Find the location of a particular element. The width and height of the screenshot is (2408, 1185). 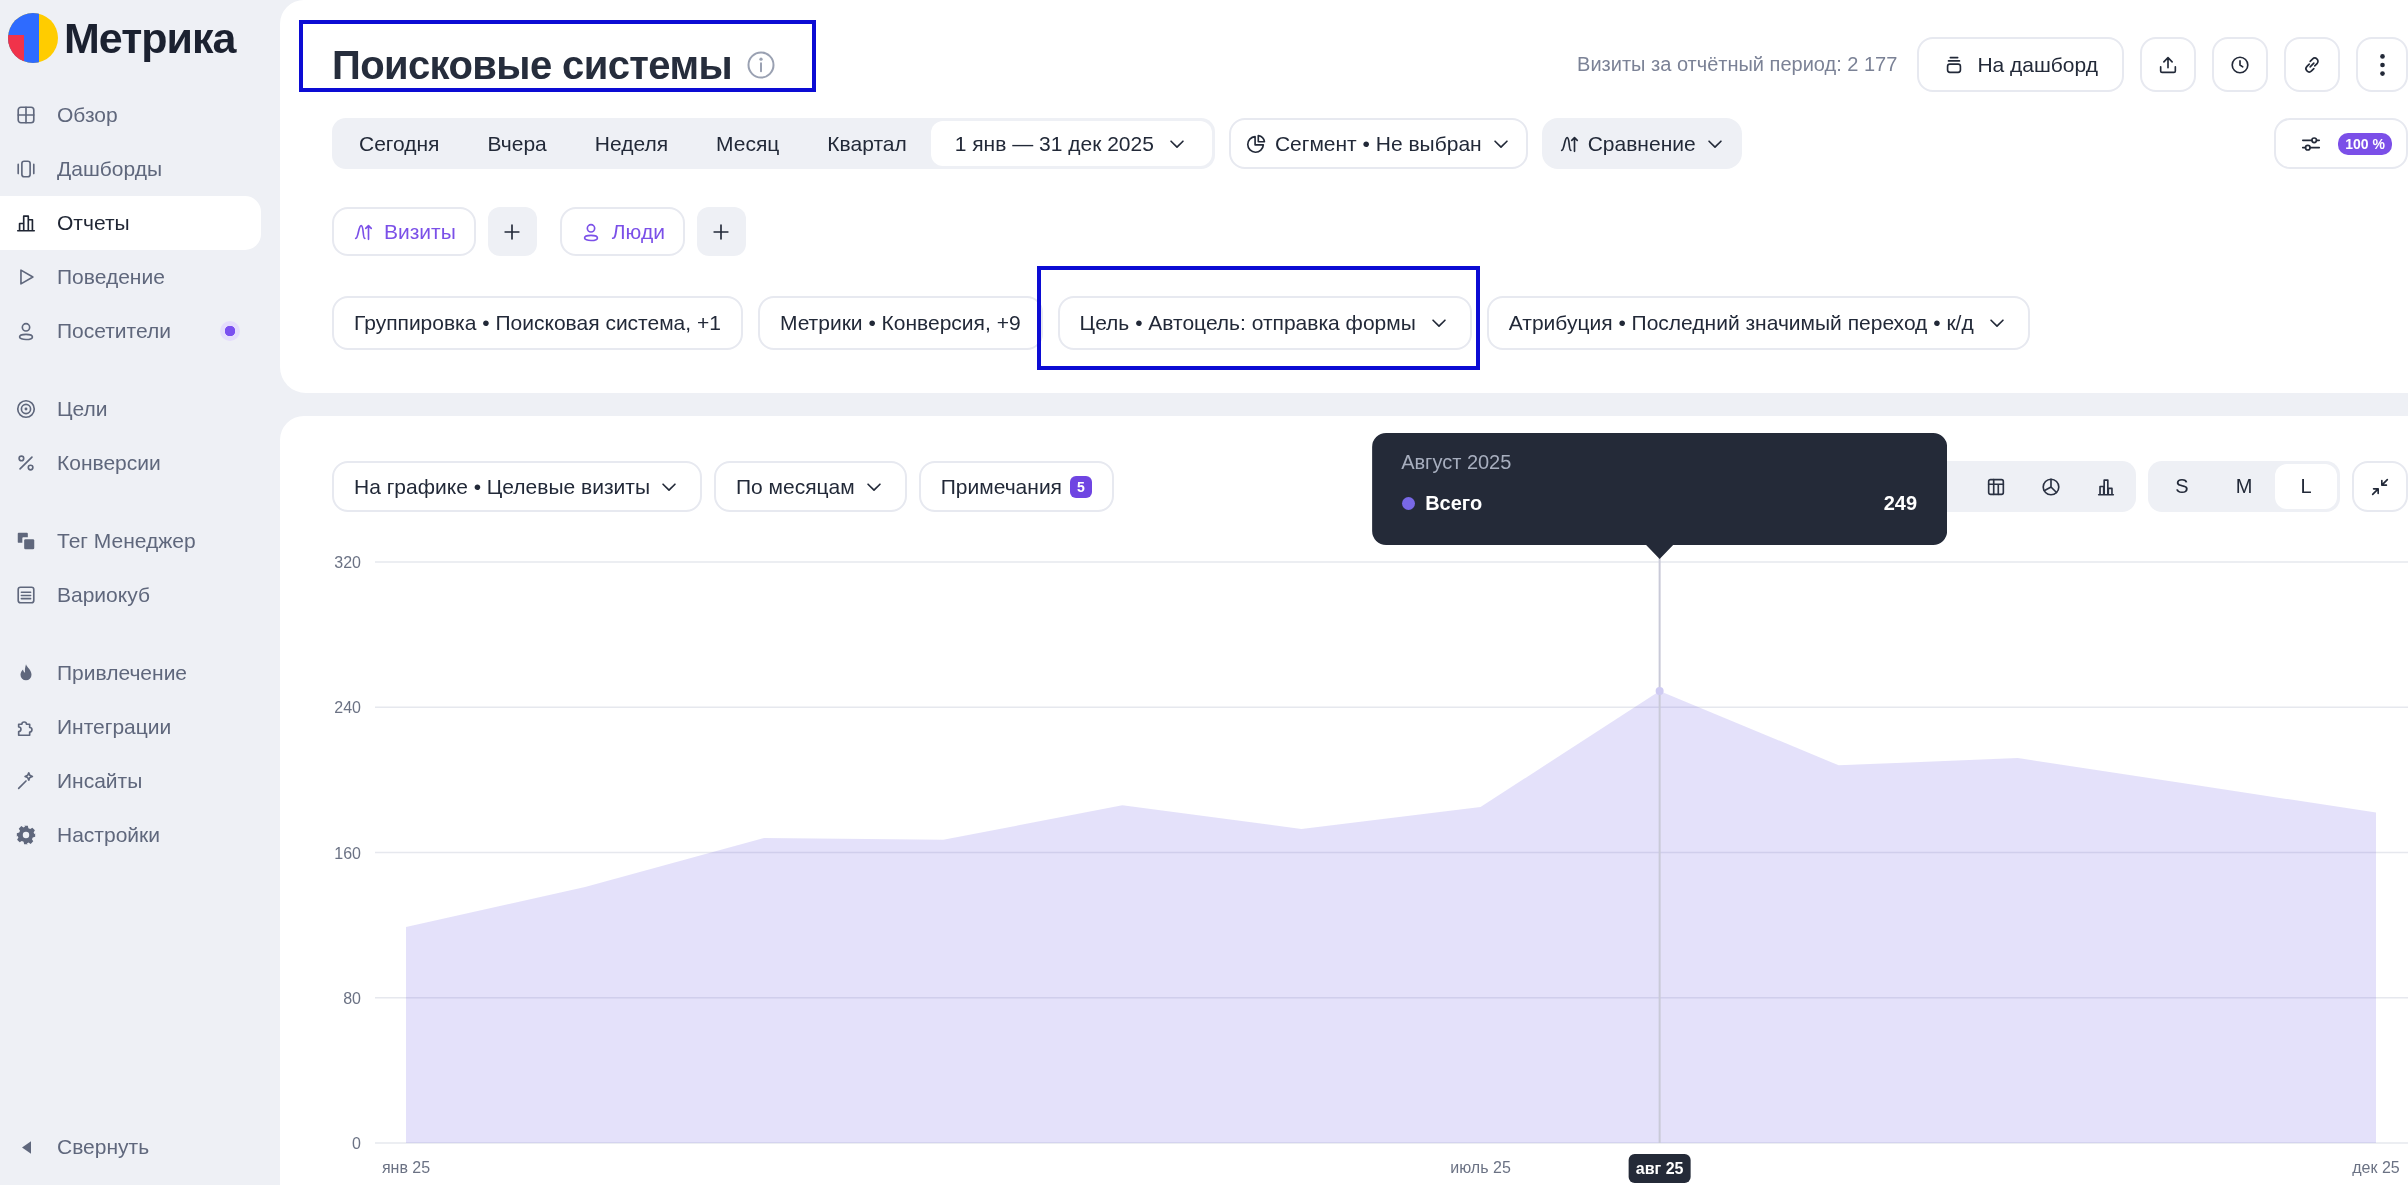

period-tab: Неделя is located at coordinates (631, 143).